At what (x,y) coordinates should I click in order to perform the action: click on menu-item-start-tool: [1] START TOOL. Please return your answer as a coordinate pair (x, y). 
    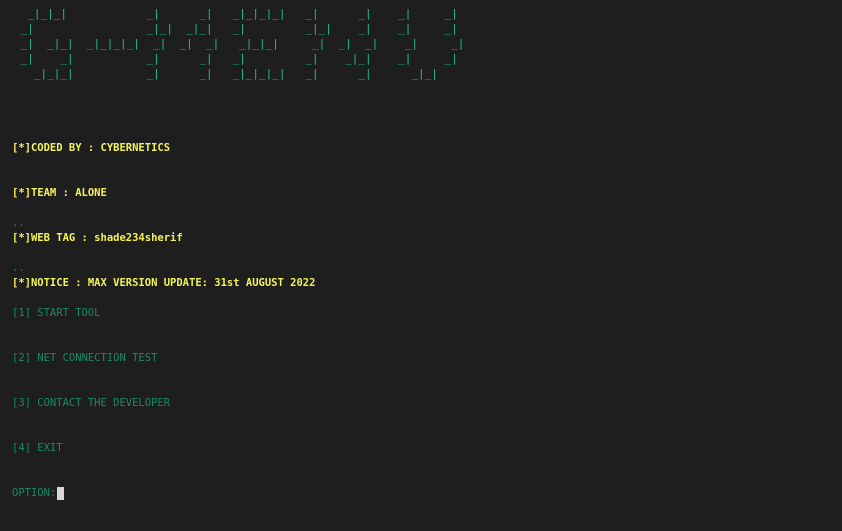
    Looking at the image, I should click on (56, 313).